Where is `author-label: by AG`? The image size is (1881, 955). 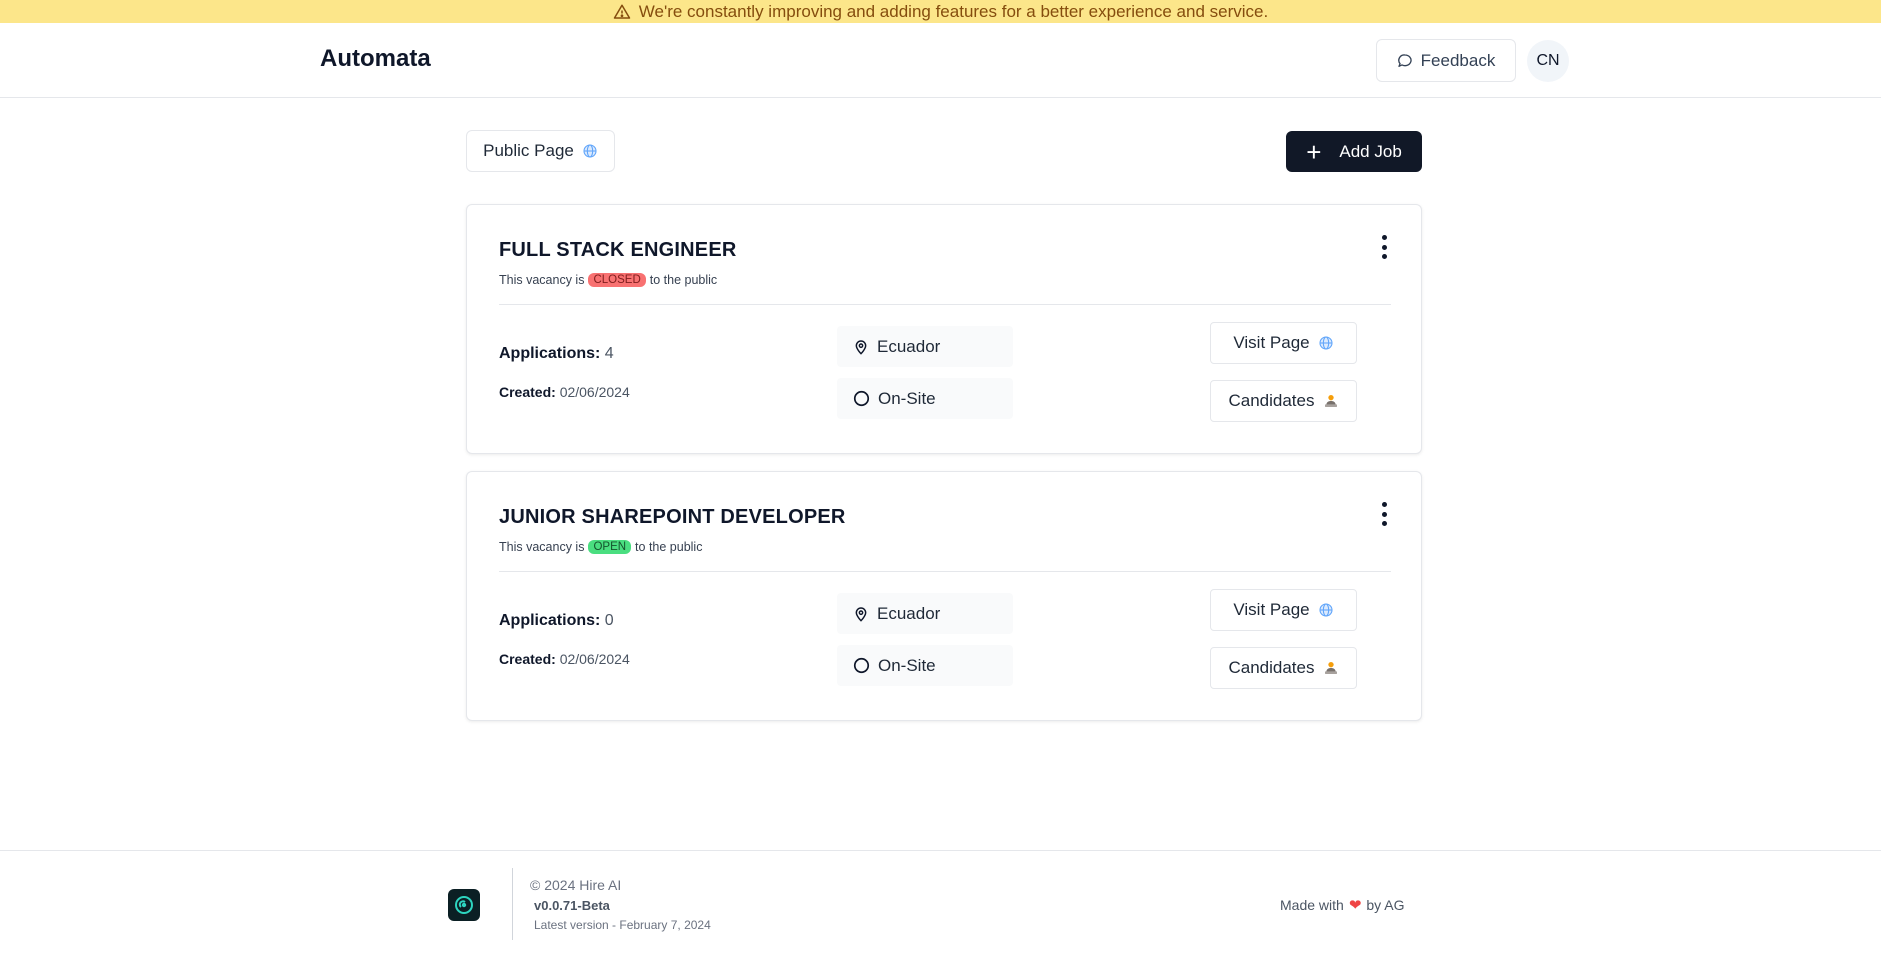 author-label: by AG is located at coordinates (1385, 905).